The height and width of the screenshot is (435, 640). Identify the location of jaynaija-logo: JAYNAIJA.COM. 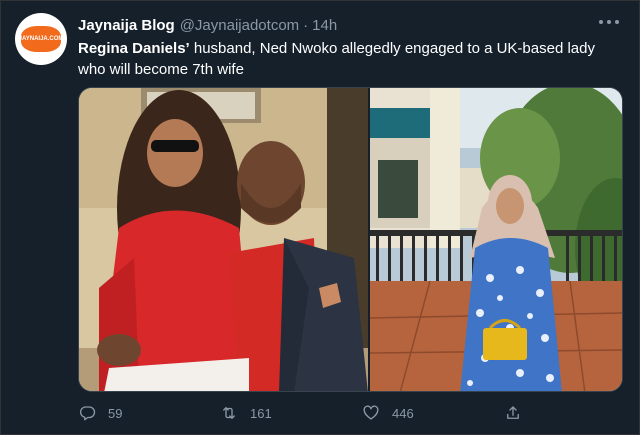
(41, 39).